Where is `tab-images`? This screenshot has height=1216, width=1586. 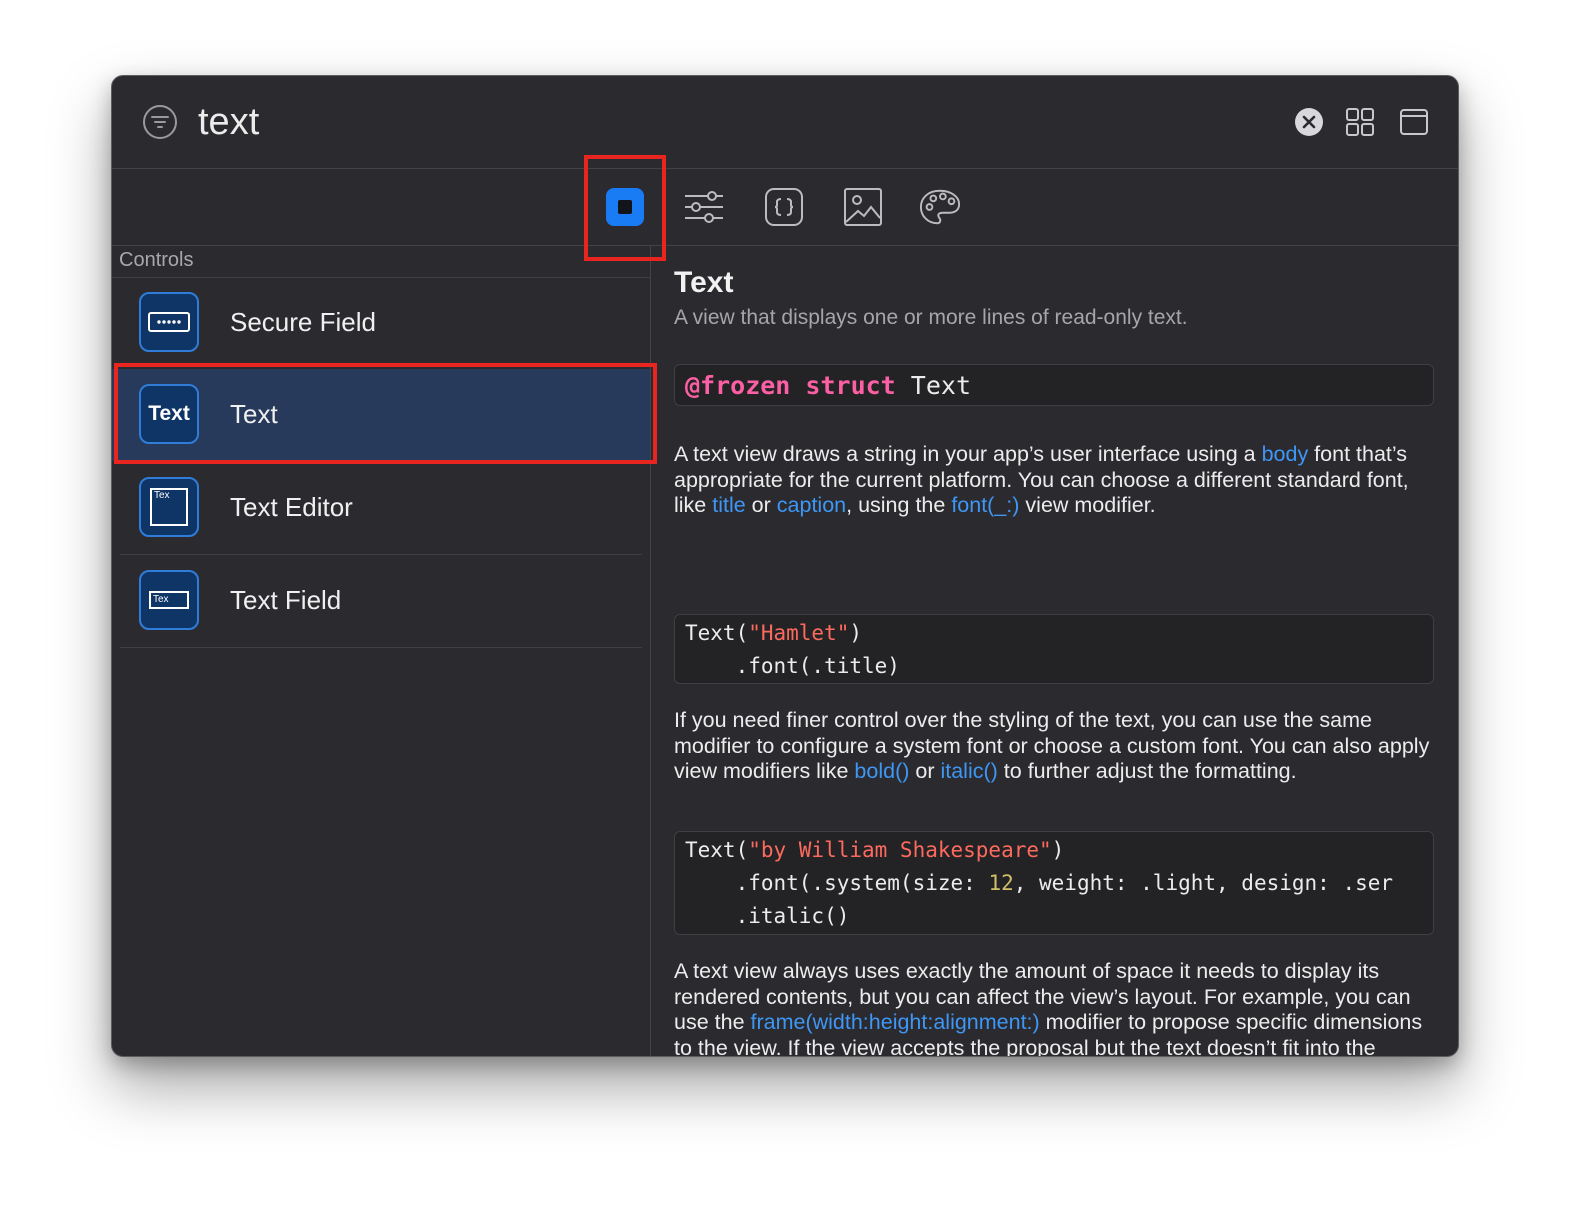 tab-images is located at coordinates (863, 207).